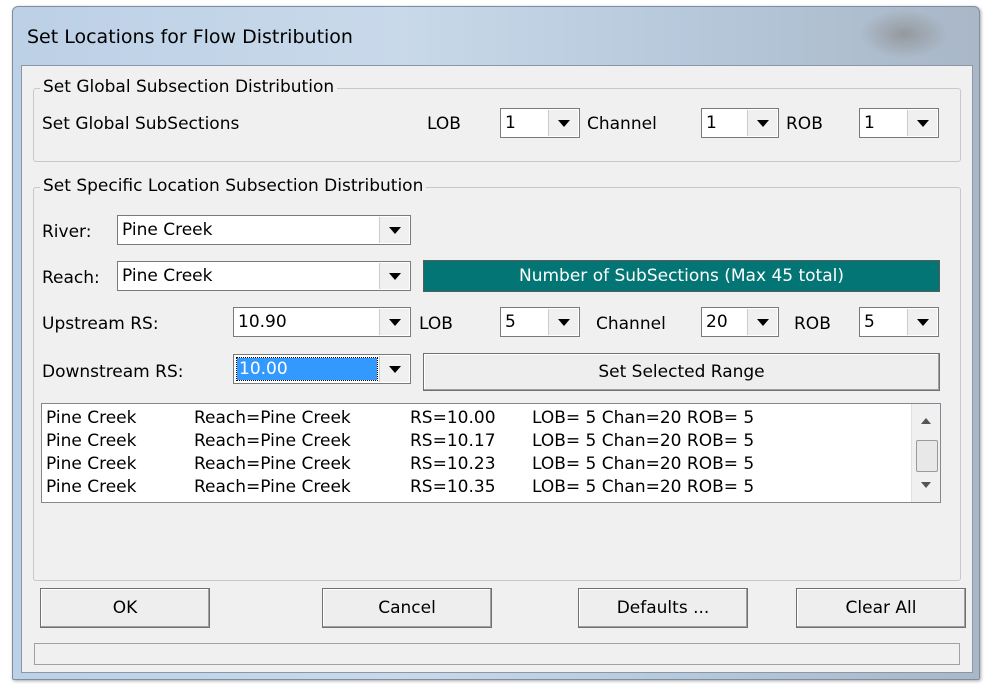  I want to click on specific-rob-dropdown: 5, so click(899, 322).